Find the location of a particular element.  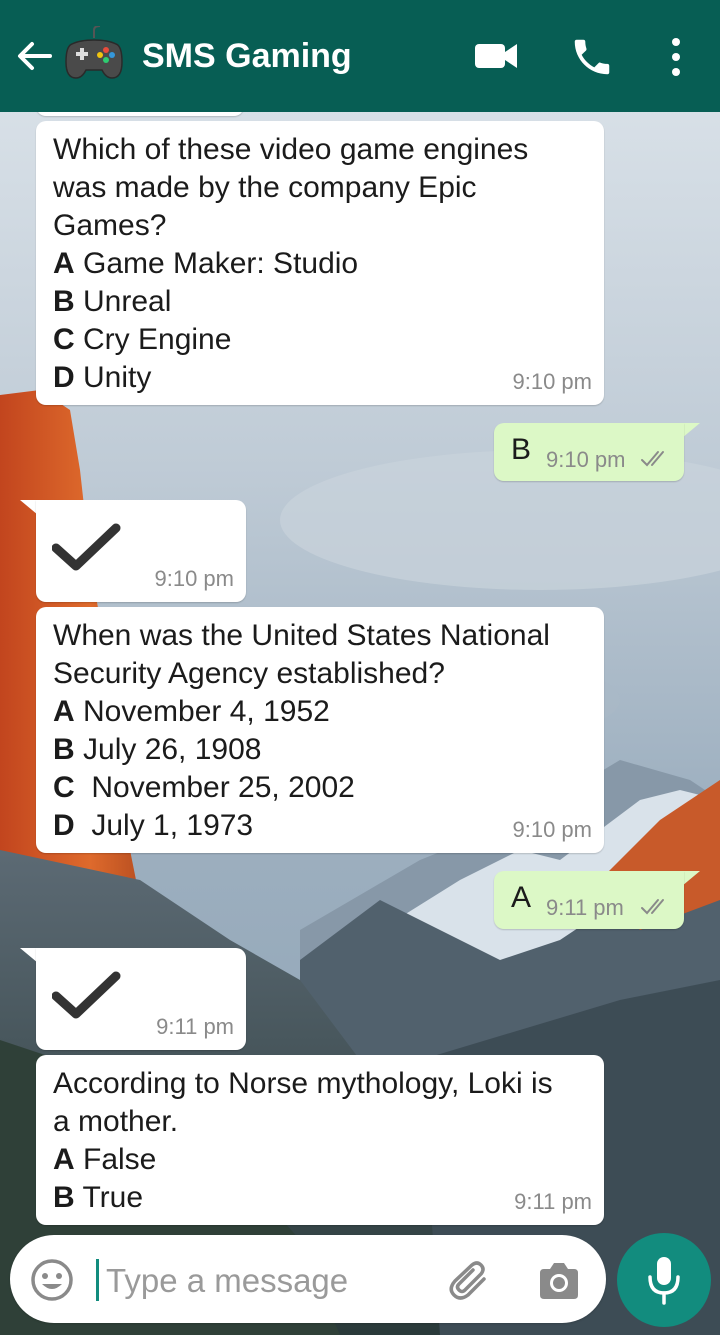

message-bubble-incoming: 9:11 pm is located at coordinates (141, 999).